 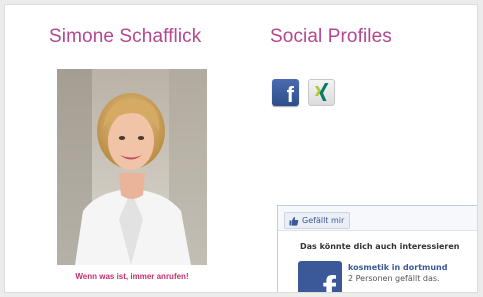 I want to click on social-profiles-heading: Social Profiles, so click(x=331, y=36).